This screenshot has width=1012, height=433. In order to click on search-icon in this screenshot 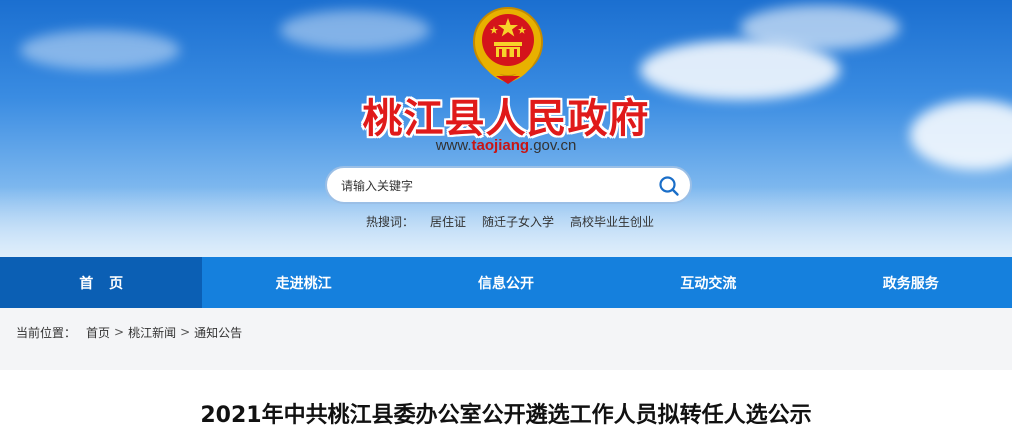, I will do `click(669, 186)`.